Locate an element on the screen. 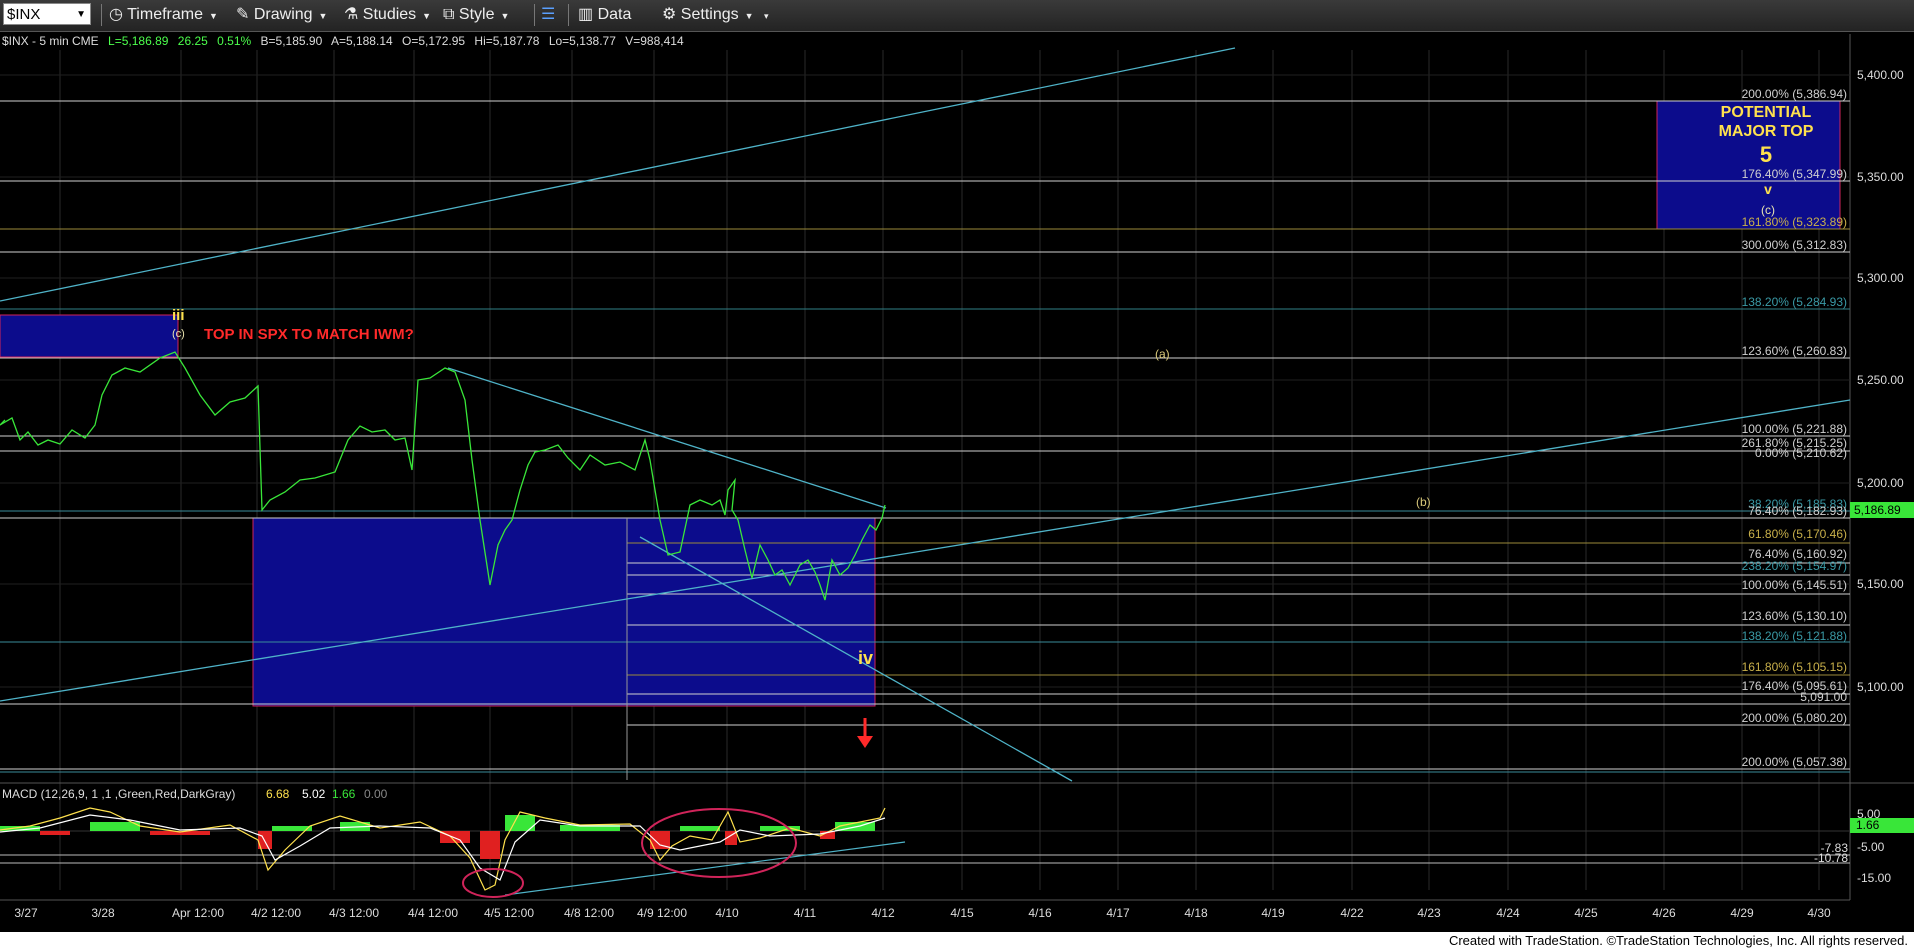  flask-icon: ⚗ is located at coordinates (351, 14).